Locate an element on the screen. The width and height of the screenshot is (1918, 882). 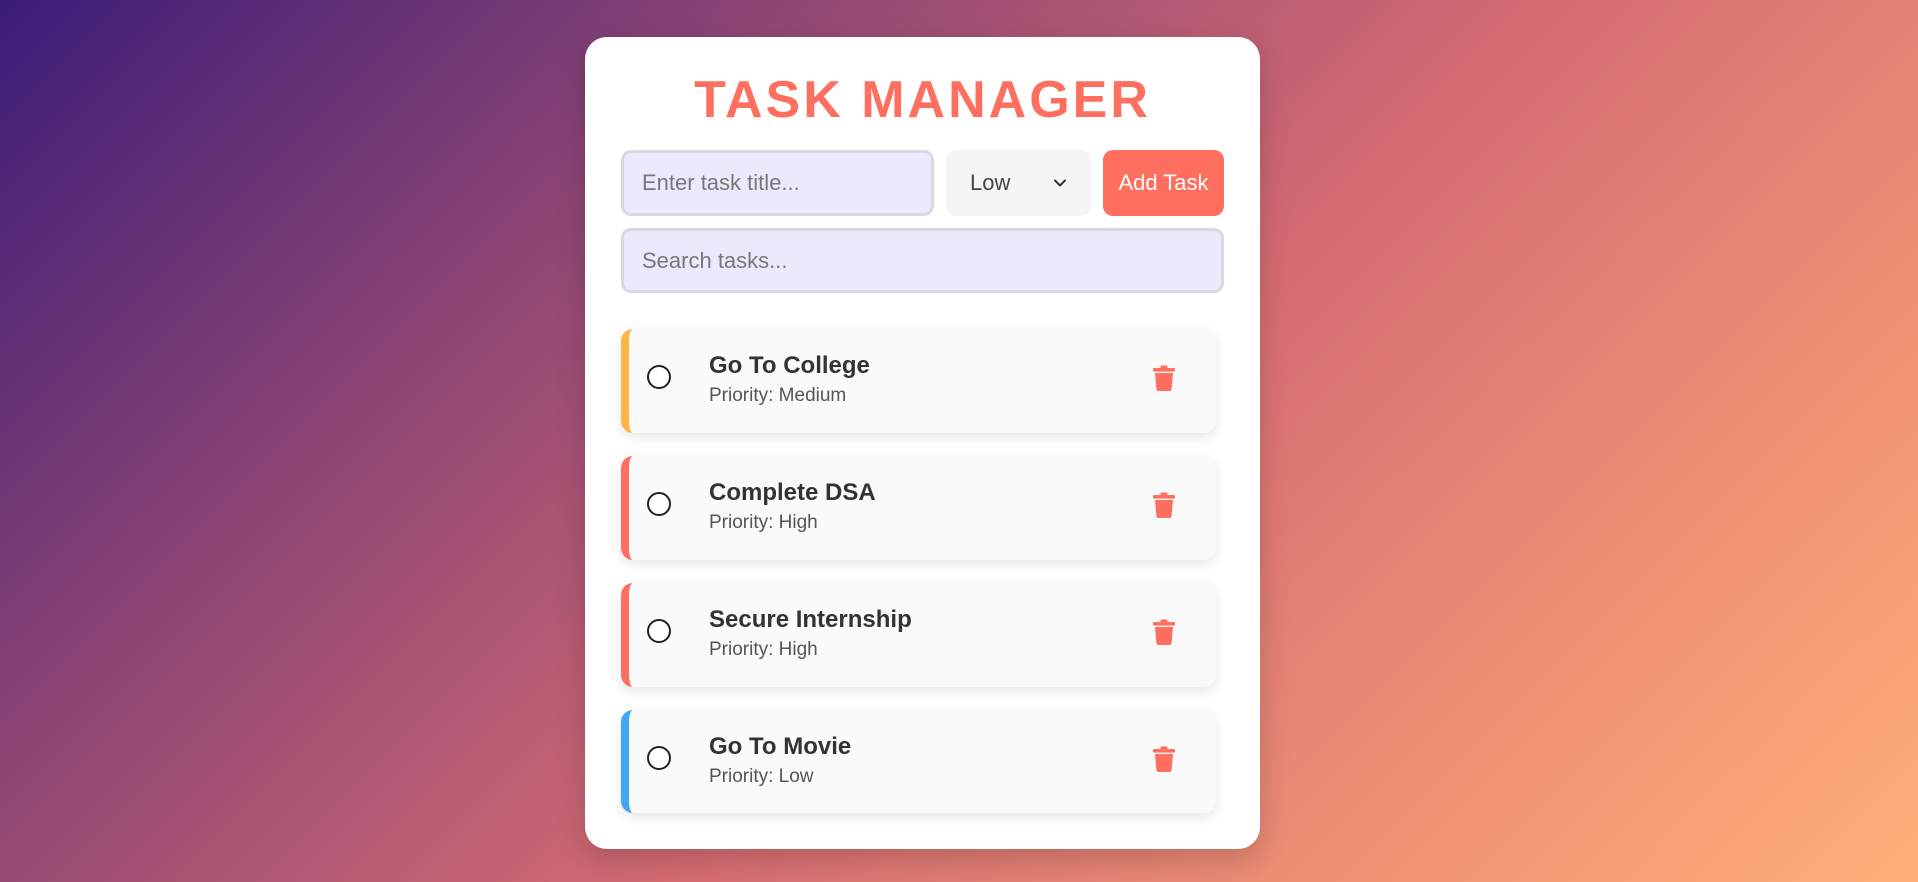
task-priority: Priority: Low is located at coordinates (761, 776).